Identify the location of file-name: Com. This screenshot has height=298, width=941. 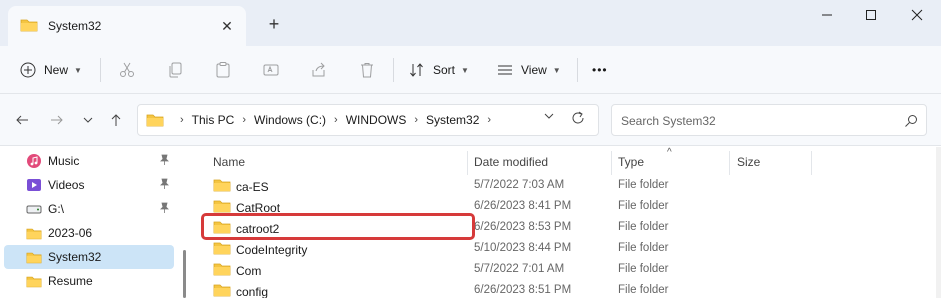
(249, 270).